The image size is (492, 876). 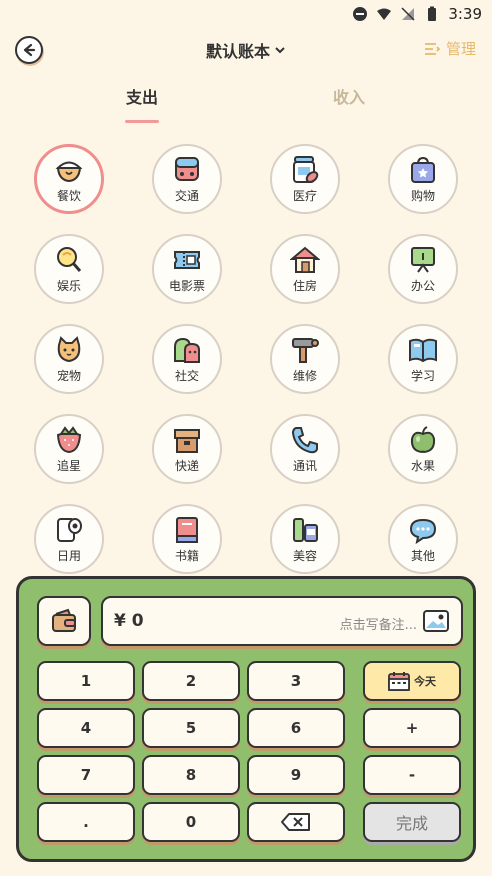 What do you see at coordinates (423, 439) in the screenshot?
I see `apple-icon` at bounding box center [423, 439].